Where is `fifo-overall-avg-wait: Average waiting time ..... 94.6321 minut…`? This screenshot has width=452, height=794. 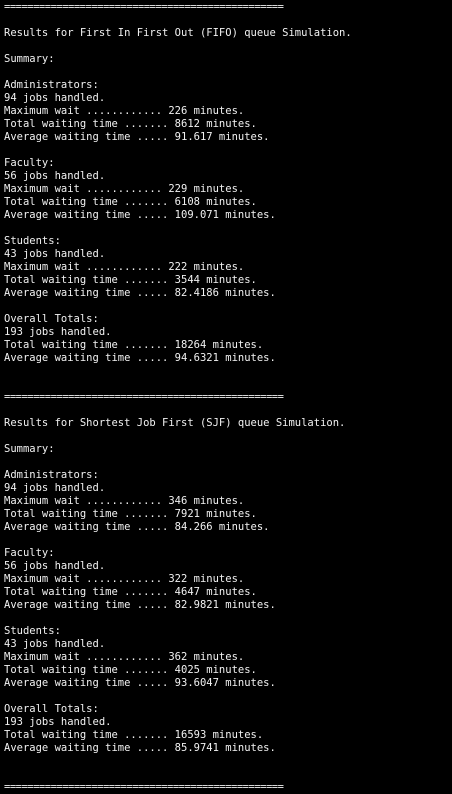 fifo-overall-avg-wait: Average waiting time ..... 94.6321 minut… is located at coordinates (140, 358).